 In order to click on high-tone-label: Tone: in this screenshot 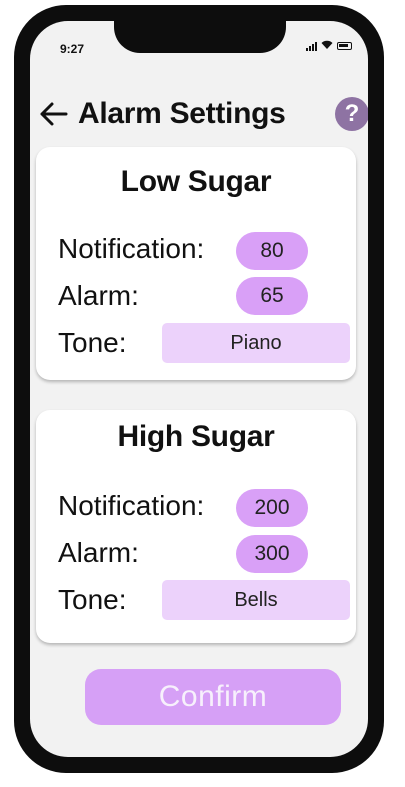, I will do `click(92, 599)`.